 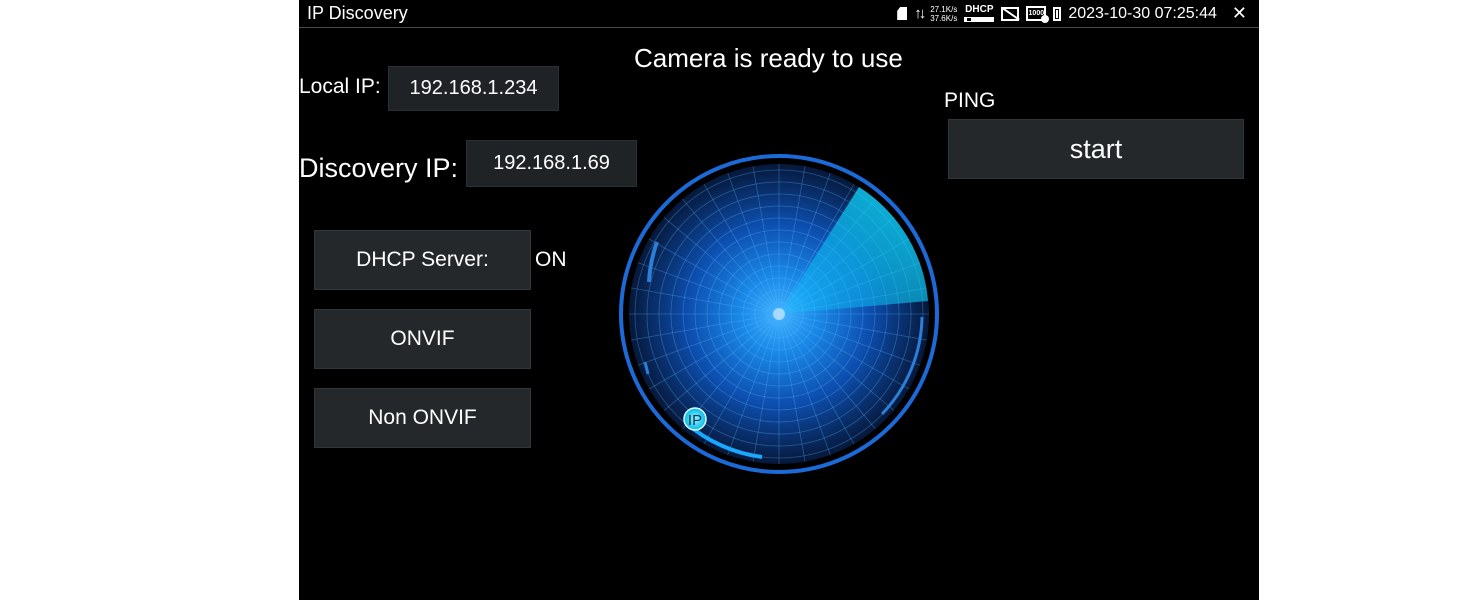 I want to click on no-display-icon, so click(x=1010, y=13).